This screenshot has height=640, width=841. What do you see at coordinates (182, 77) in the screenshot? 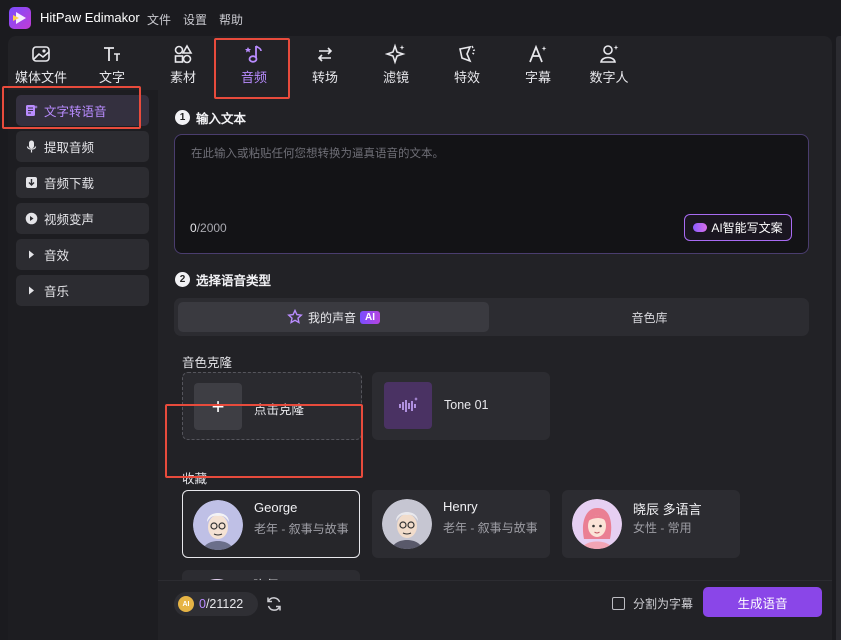
I see `tab-label: 素材` at bounding box center [182, 77].